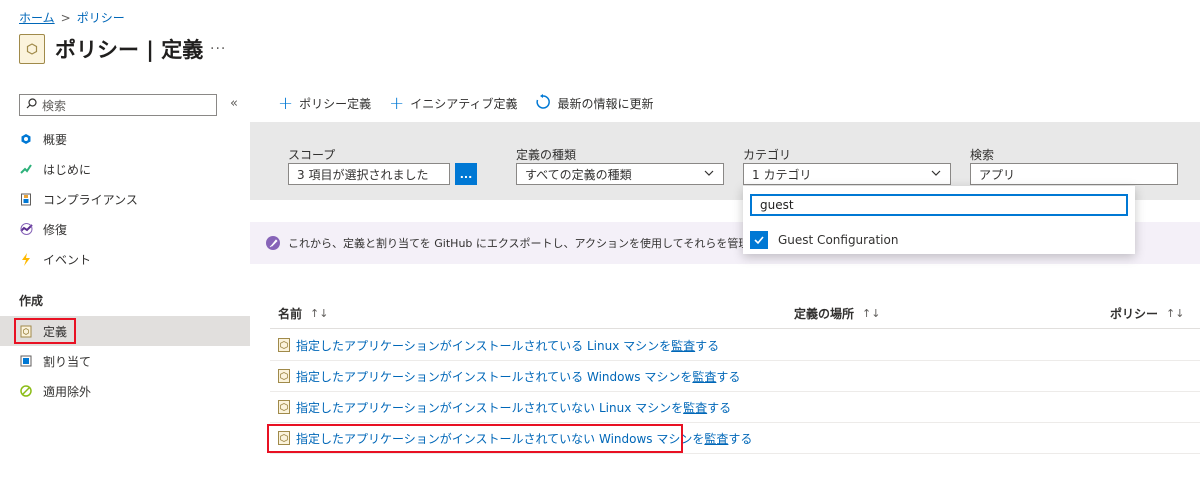 The width and height of the screenshot is (1200, 480). What do you see at coordinates (55, 229) in the screenshot?
I see `sidebar-item-label: 修復` at bounding box center [55, 229].